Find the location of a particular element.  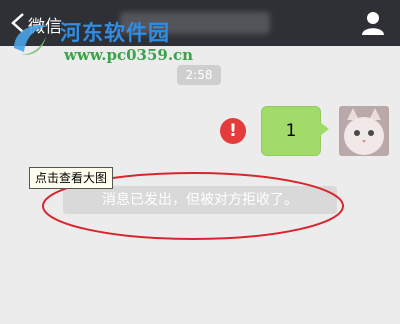

bubble-tail is located at coordinates (324, 129).